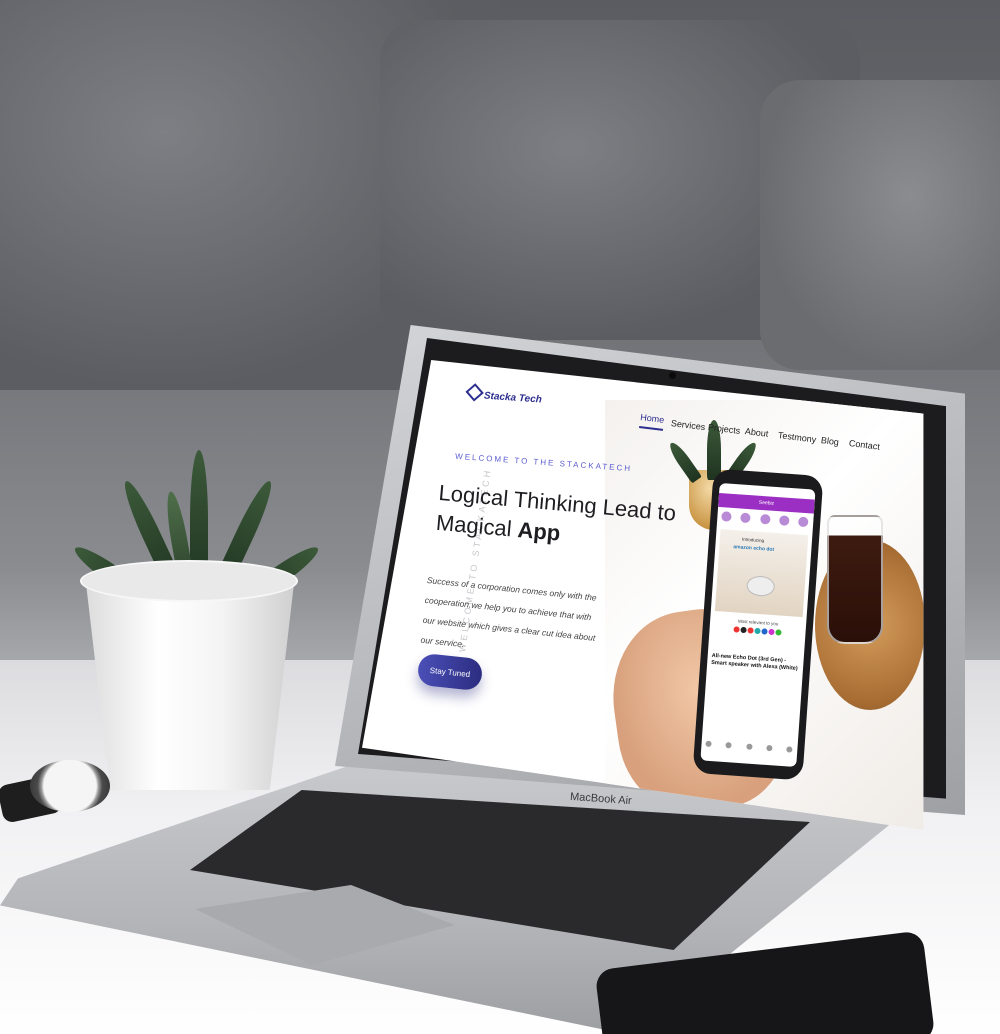 This screenshot has width=1000, height=1034. What do you see at coordinates (450, 672) in the screenshot?
I see `stay-tuned-button: Stay Tuned` at bounding box center [450, 672].